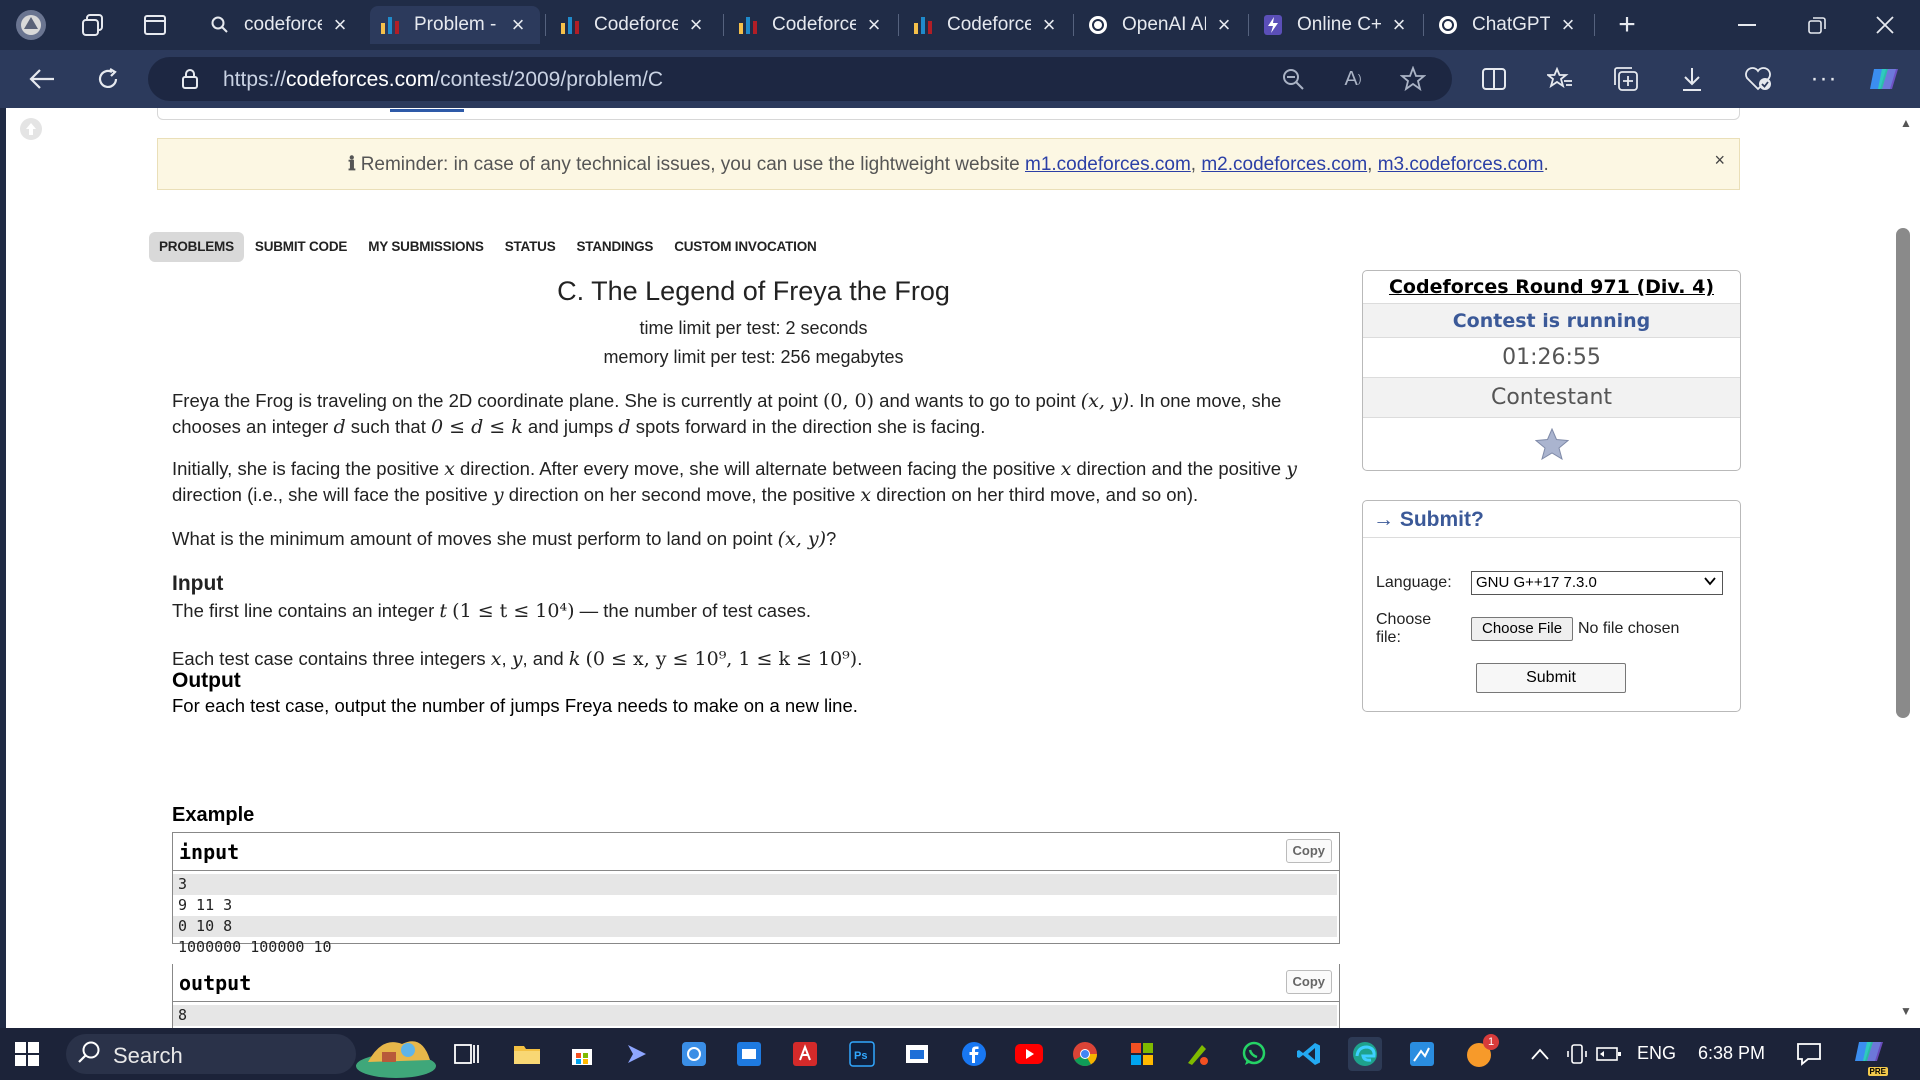  What do you see at coordinates (1197, 1054) in the screenshot?
I see `app-paint-icon` at bounding box center [1197, 1054].